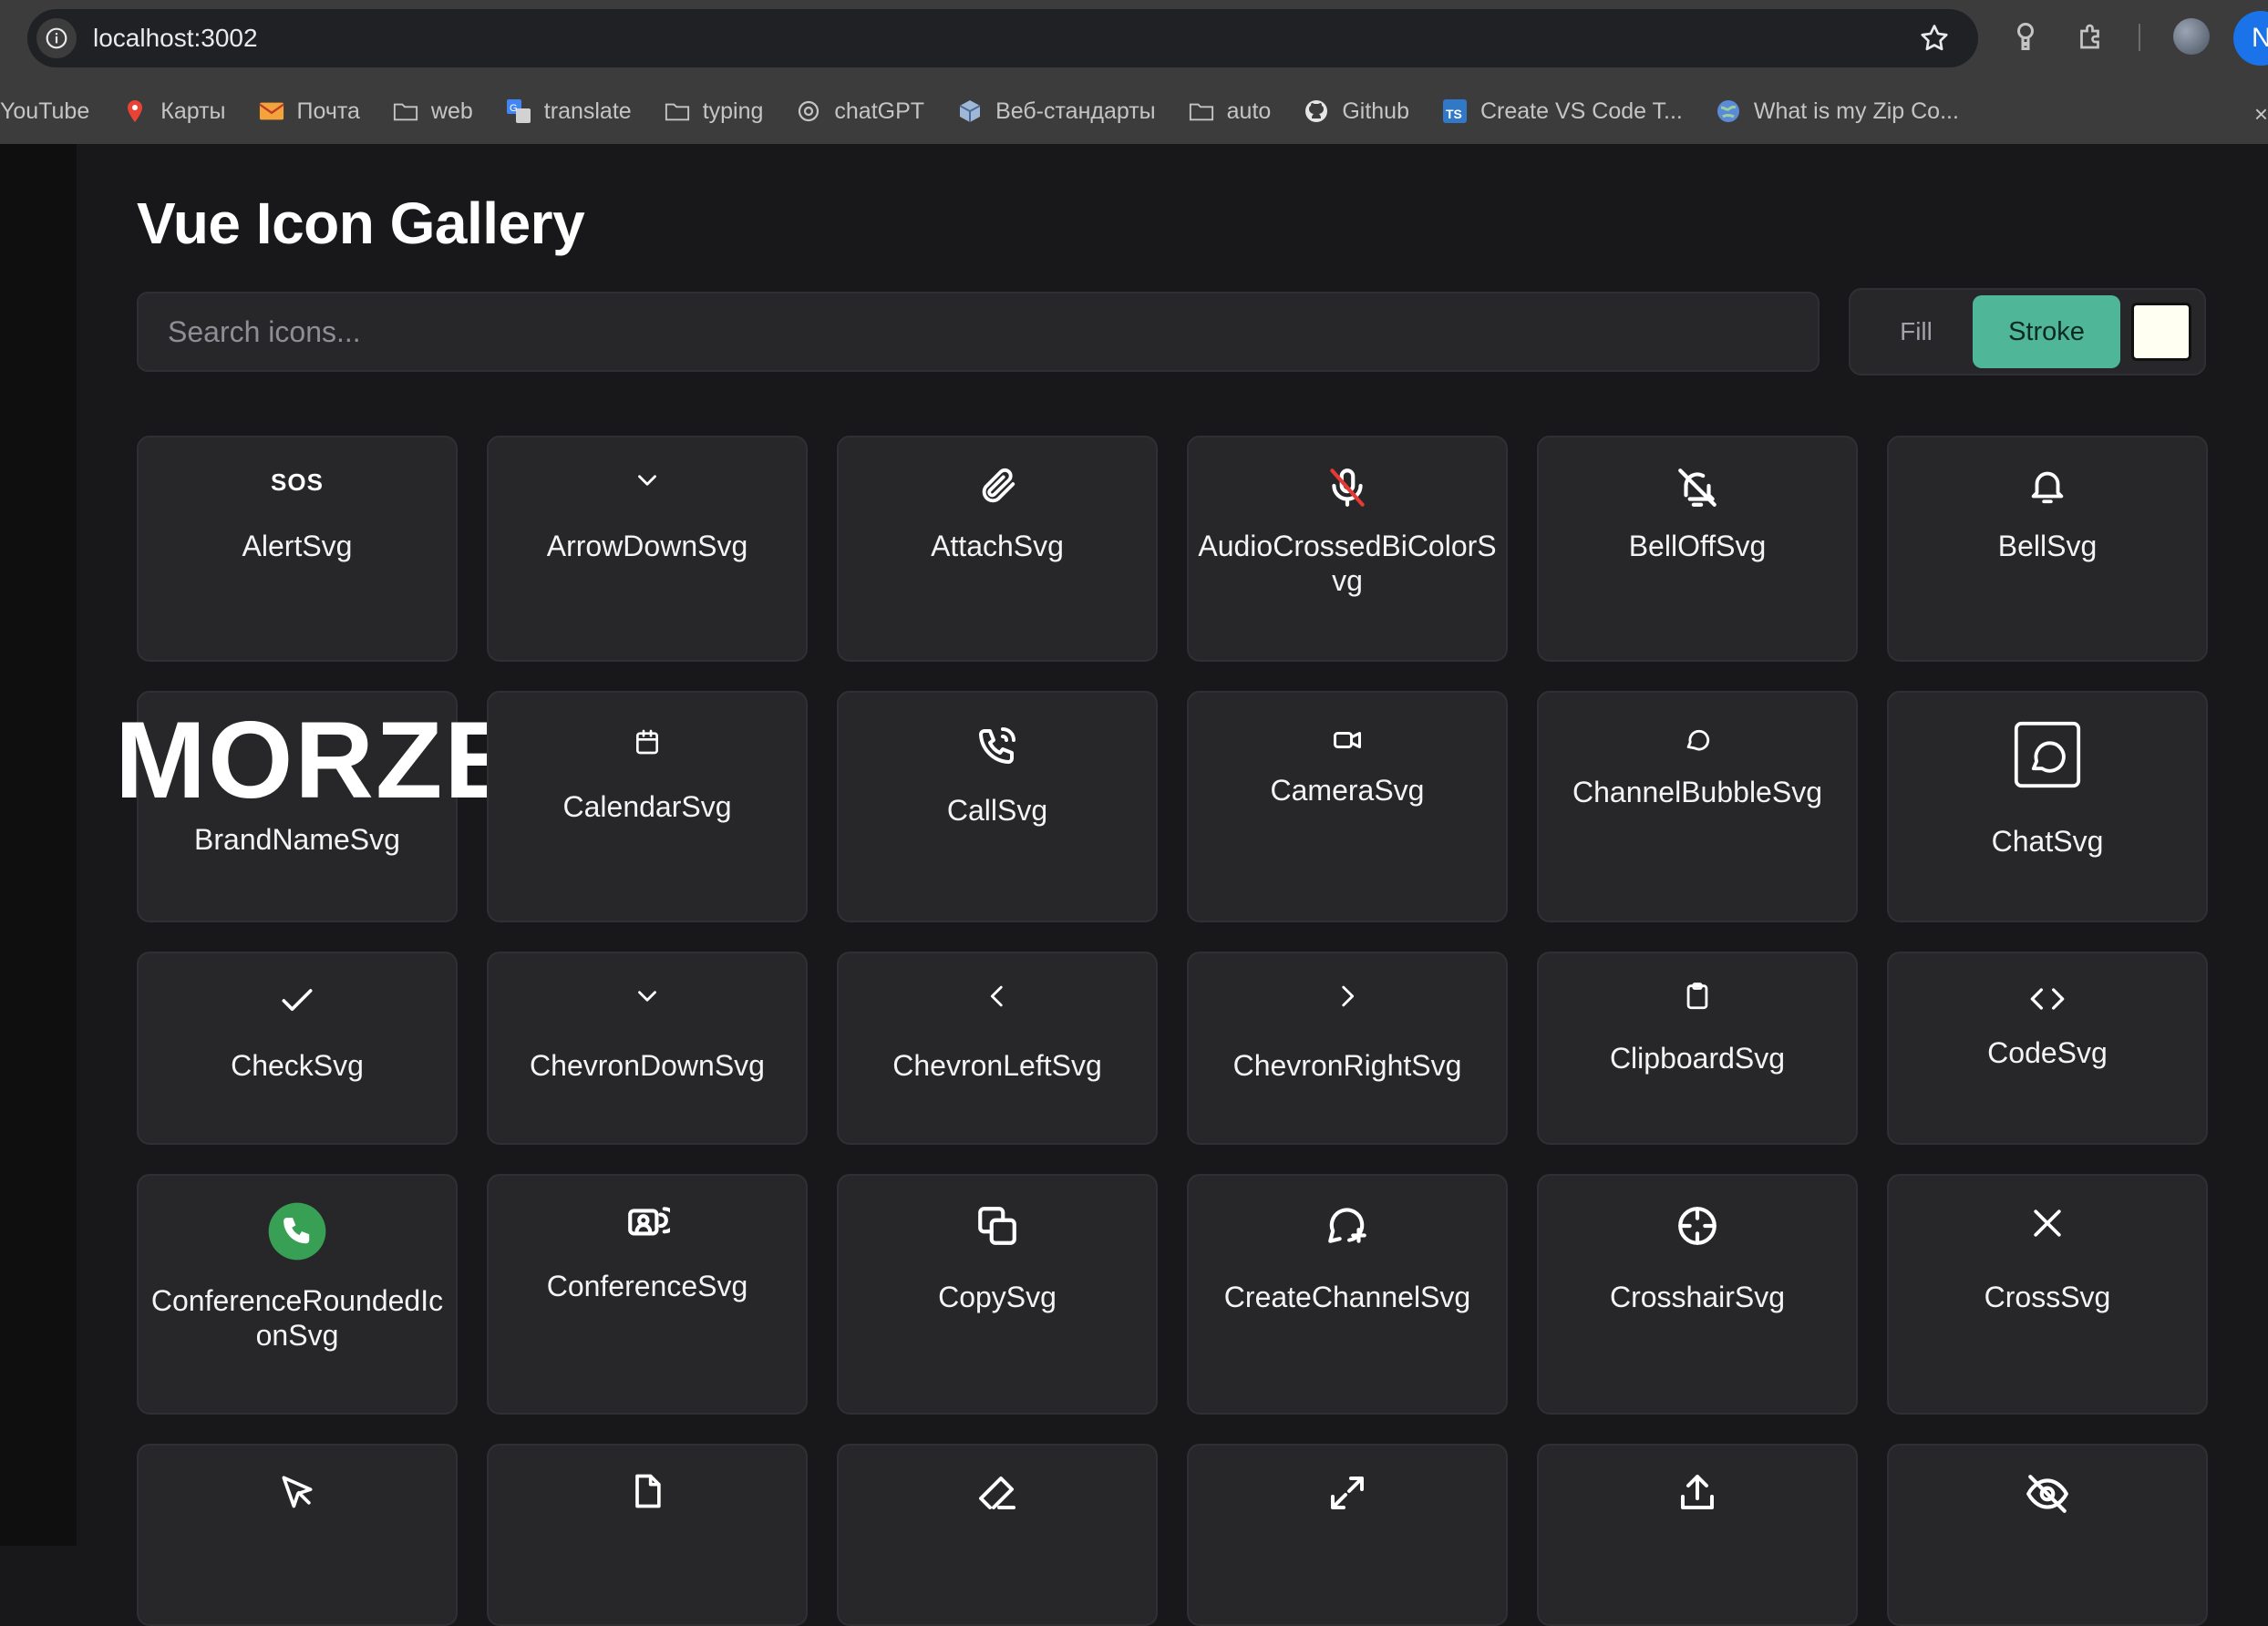 This screenshot has width=2268, height=1626. What do you see at coordinates (1347, 740) in the screenshot?
I see `video-camera-icon` at bounding box center [1347, 740].